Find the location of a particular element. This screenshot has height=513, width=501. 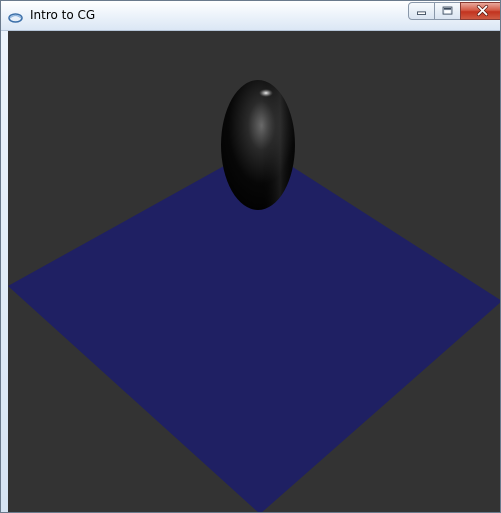

maximize-button is located at coordinates (447, 11).